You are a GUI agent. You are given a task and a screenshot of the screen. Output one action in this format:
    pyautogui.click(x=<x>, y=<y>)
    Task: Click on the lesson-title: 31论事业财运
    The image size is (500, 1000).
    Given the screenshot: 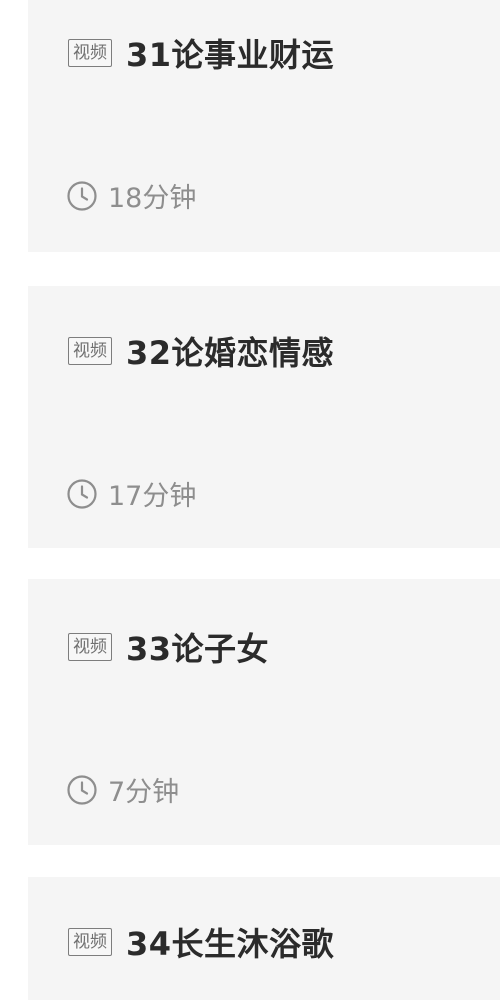 What is the action you would take?
    pyautogui.click(x=230, y=55)
    